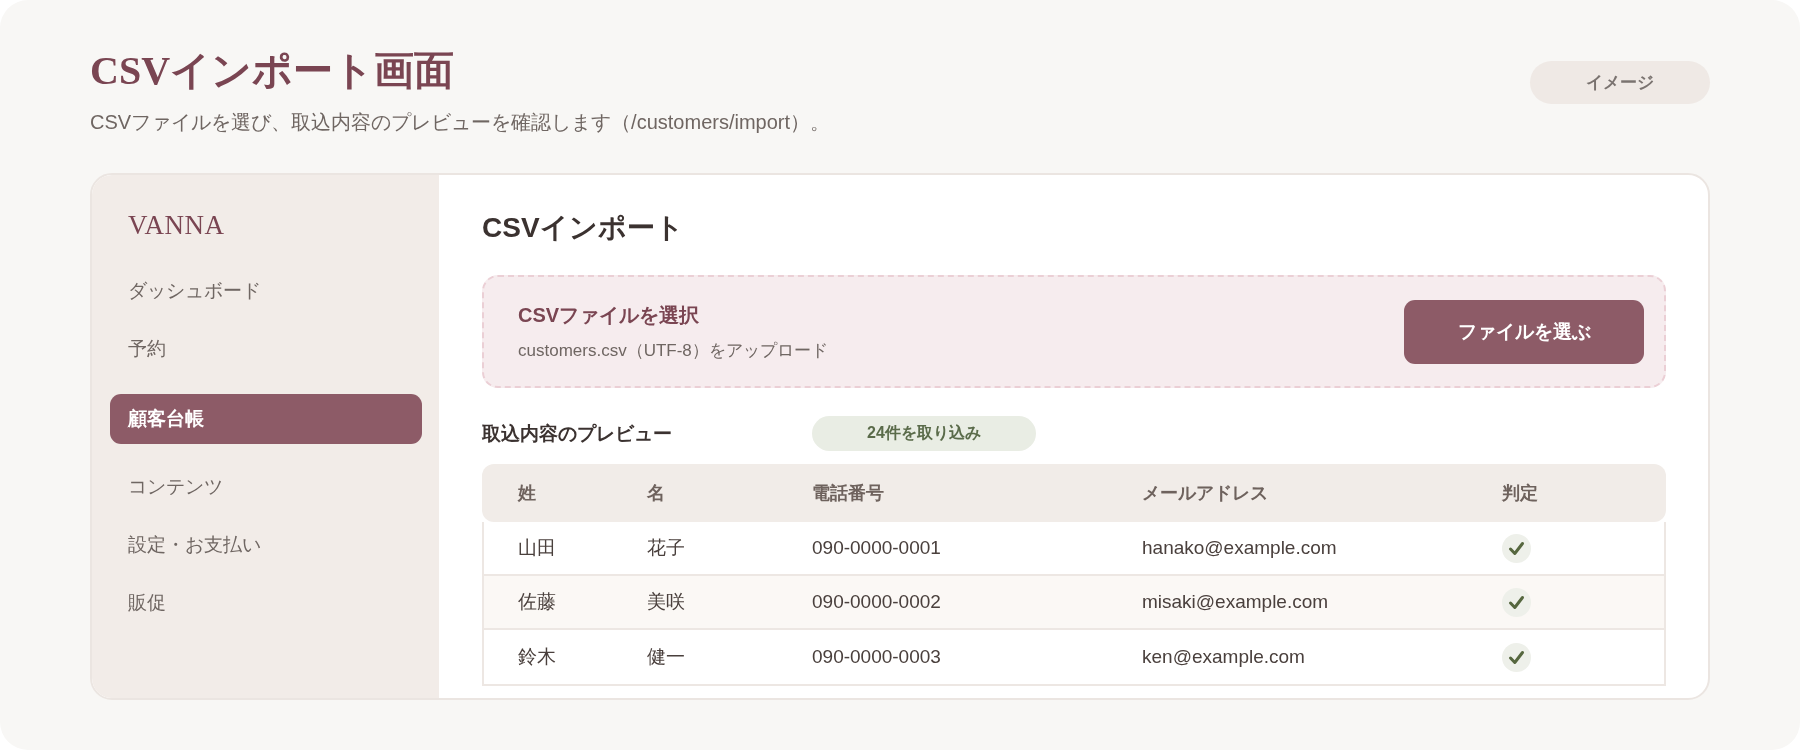 The width and height of the screenshot is (1800, 750). I want to click on nav-item: 顧客台帳, so click(266, 419).